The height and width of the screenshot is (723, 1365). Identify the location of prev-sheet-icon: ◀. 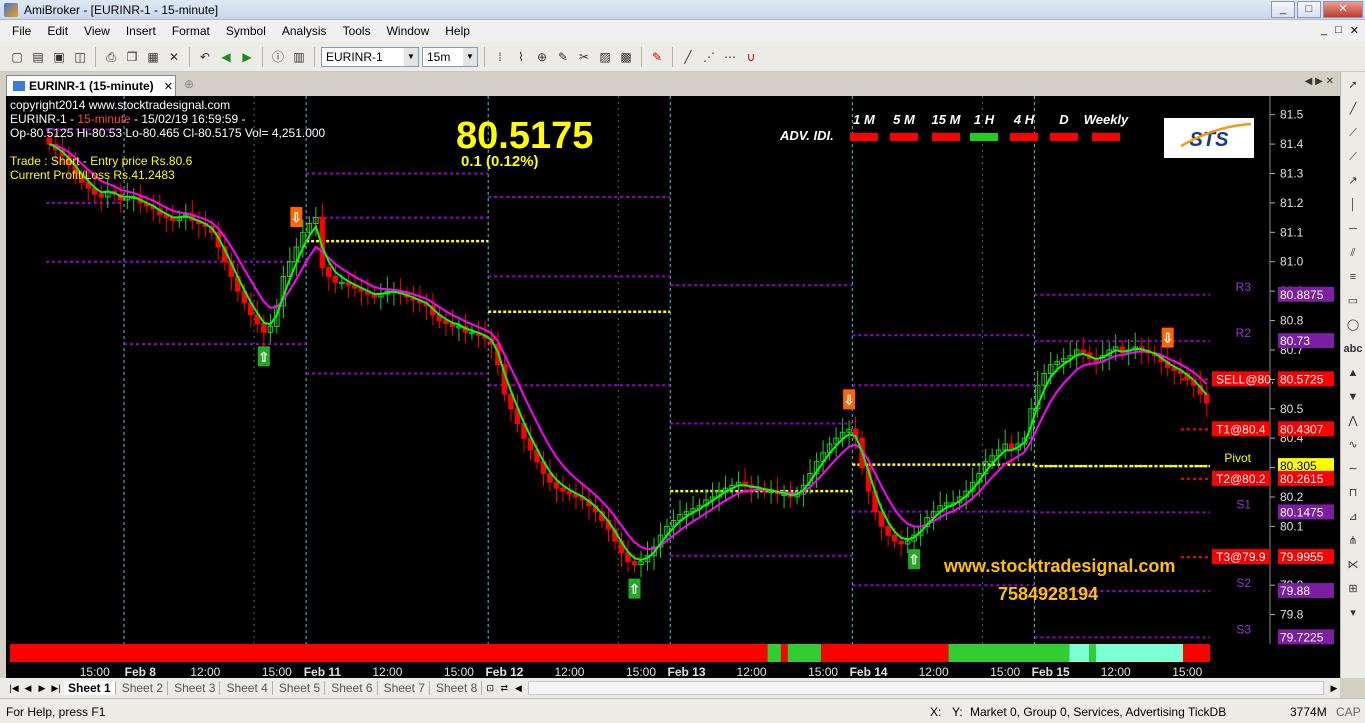
(28, 688).